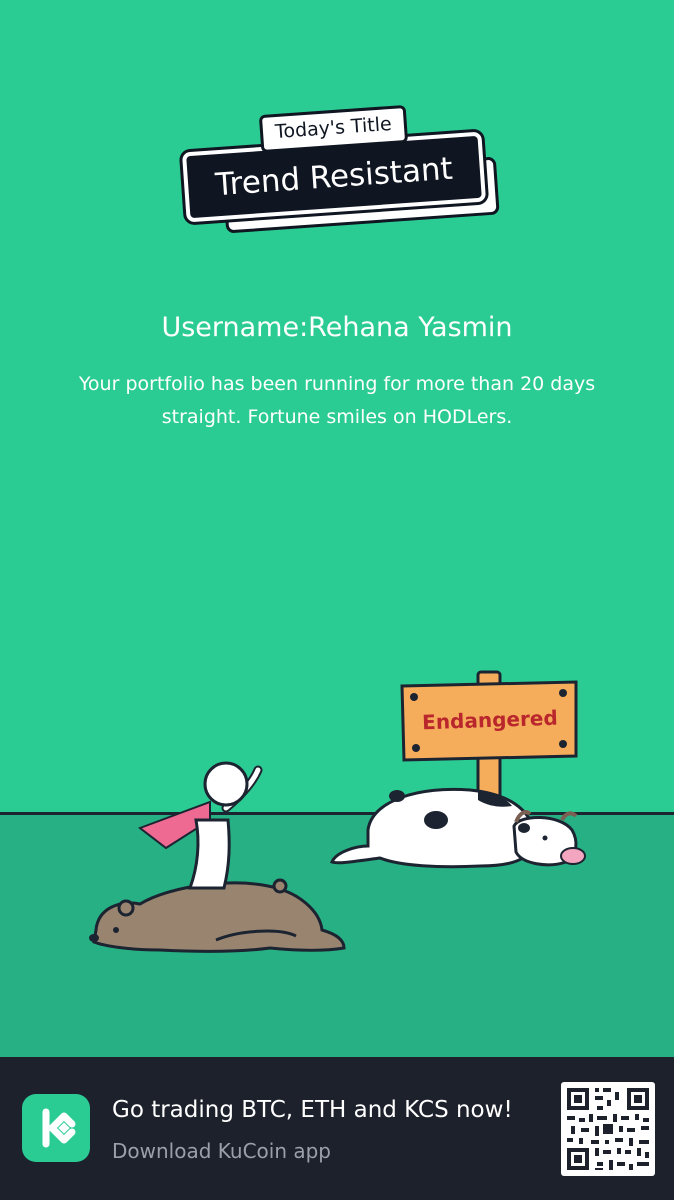 Image resolution: width=674 pixels, height=1200 pixels. I want to click on kucoin-logo-icon, so click(56, 1128).